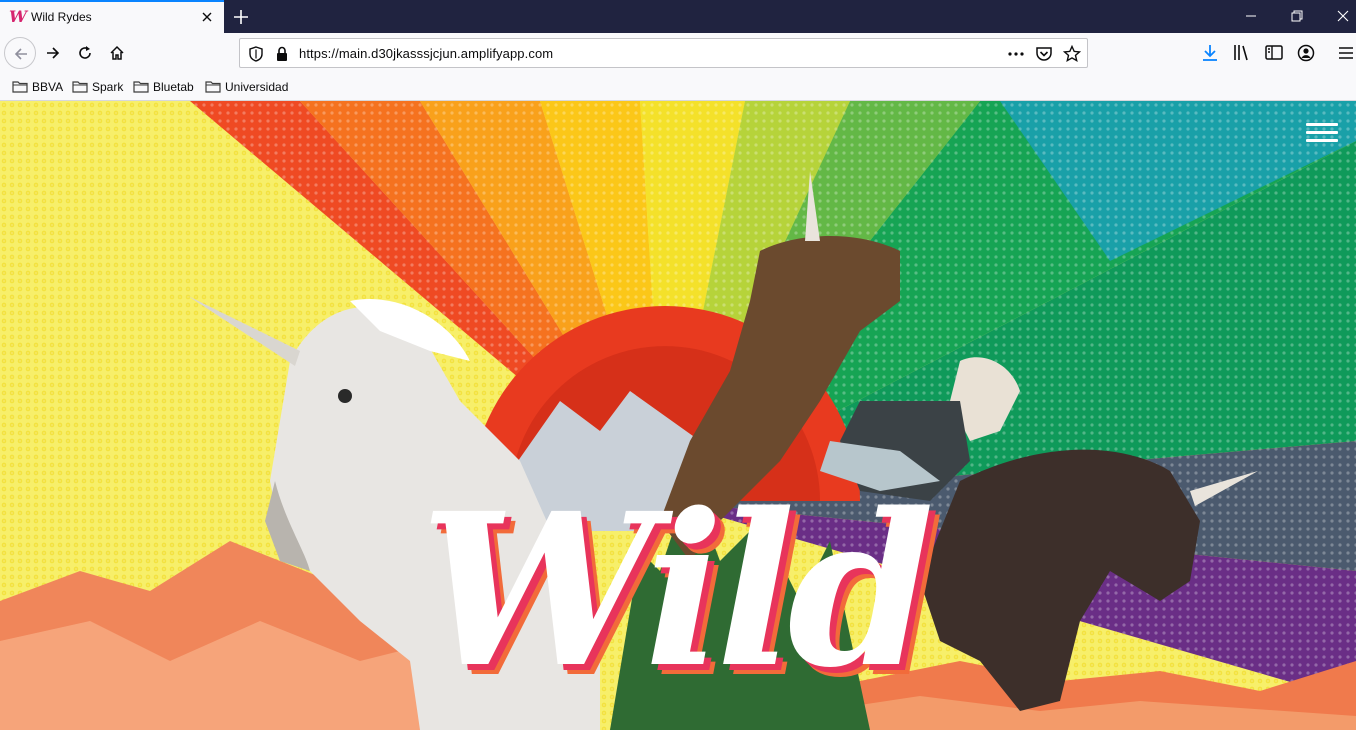 The height and width of the screenshot is (730, 1356). I want to click on library-icon, so click(1242, 53).